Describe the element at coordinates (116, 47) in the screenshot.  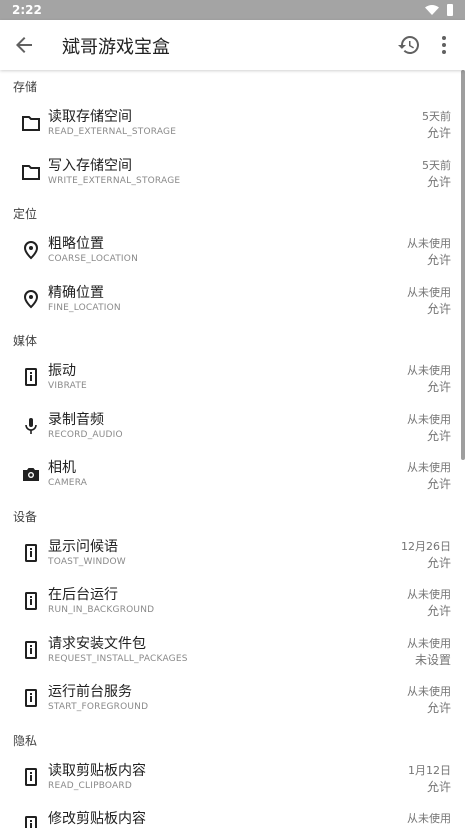
I see `page-title: 斌哥游戏宝盒` at that location.